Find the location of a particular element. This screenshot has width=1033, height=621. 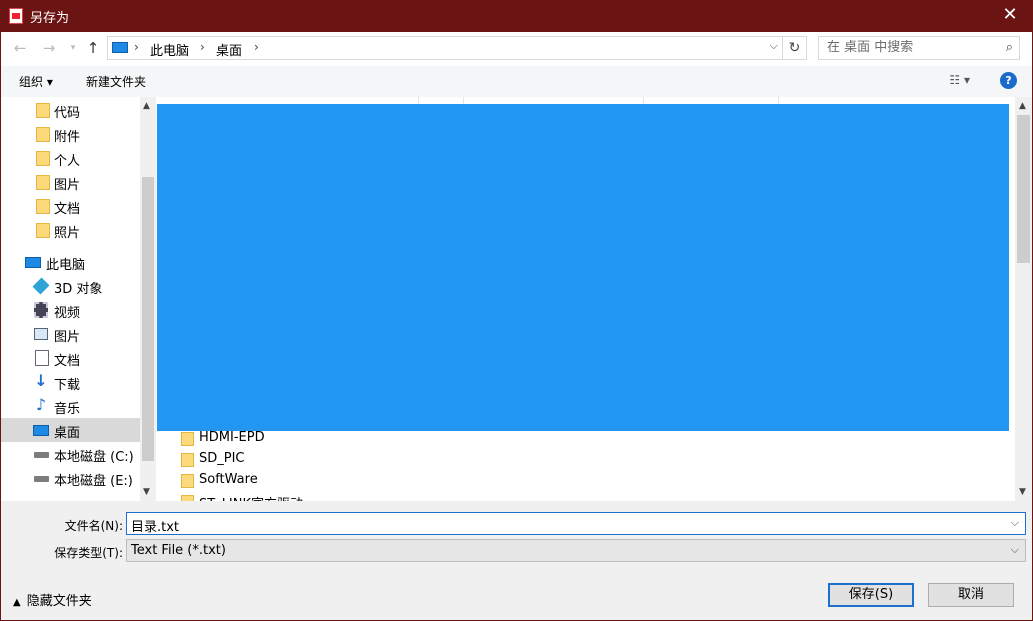

sidebar-item-pictures-folder: 图片 is located at coordinates (70, 182).